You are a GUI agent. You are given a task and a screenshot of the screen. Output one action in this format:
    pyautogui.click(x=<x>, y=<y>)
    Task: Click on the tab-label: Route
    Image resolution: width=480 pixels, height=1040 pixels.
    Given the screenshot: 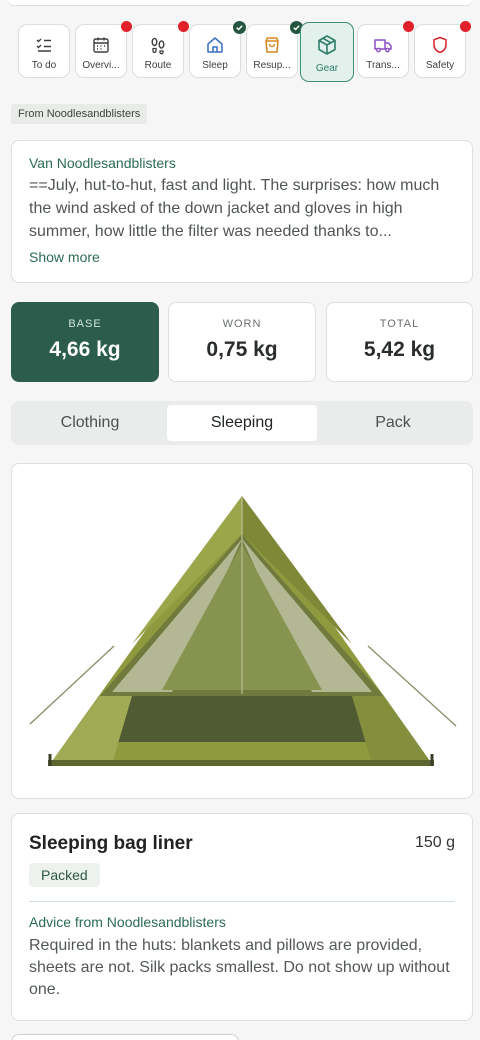 What is the action you would take?
    pyautogui.click(x=158, y=65)
    